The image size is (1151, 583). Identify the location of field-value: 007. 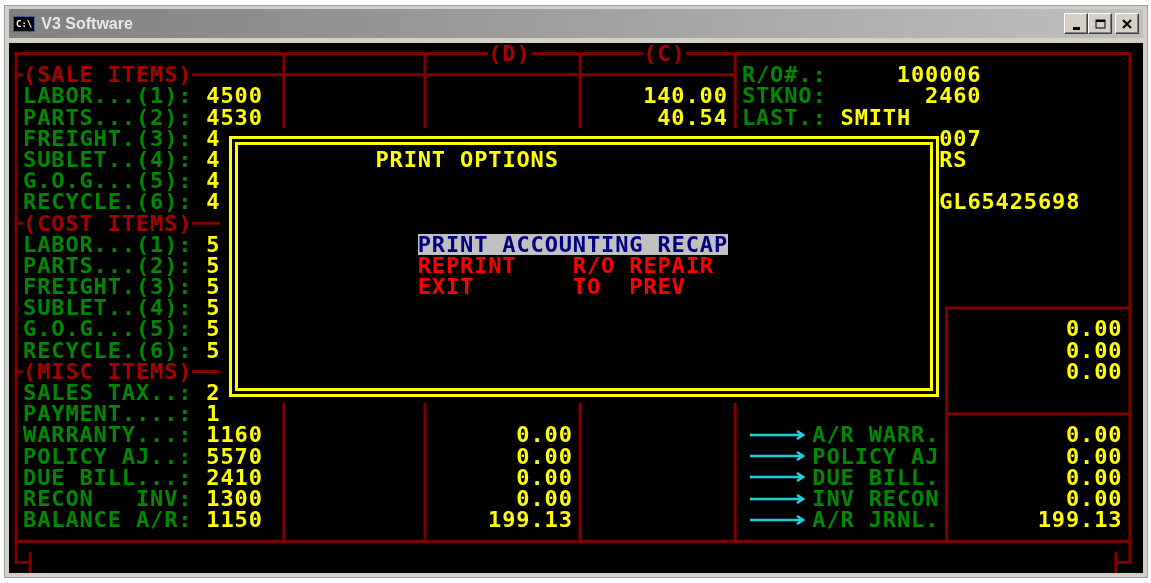
(960, 138).